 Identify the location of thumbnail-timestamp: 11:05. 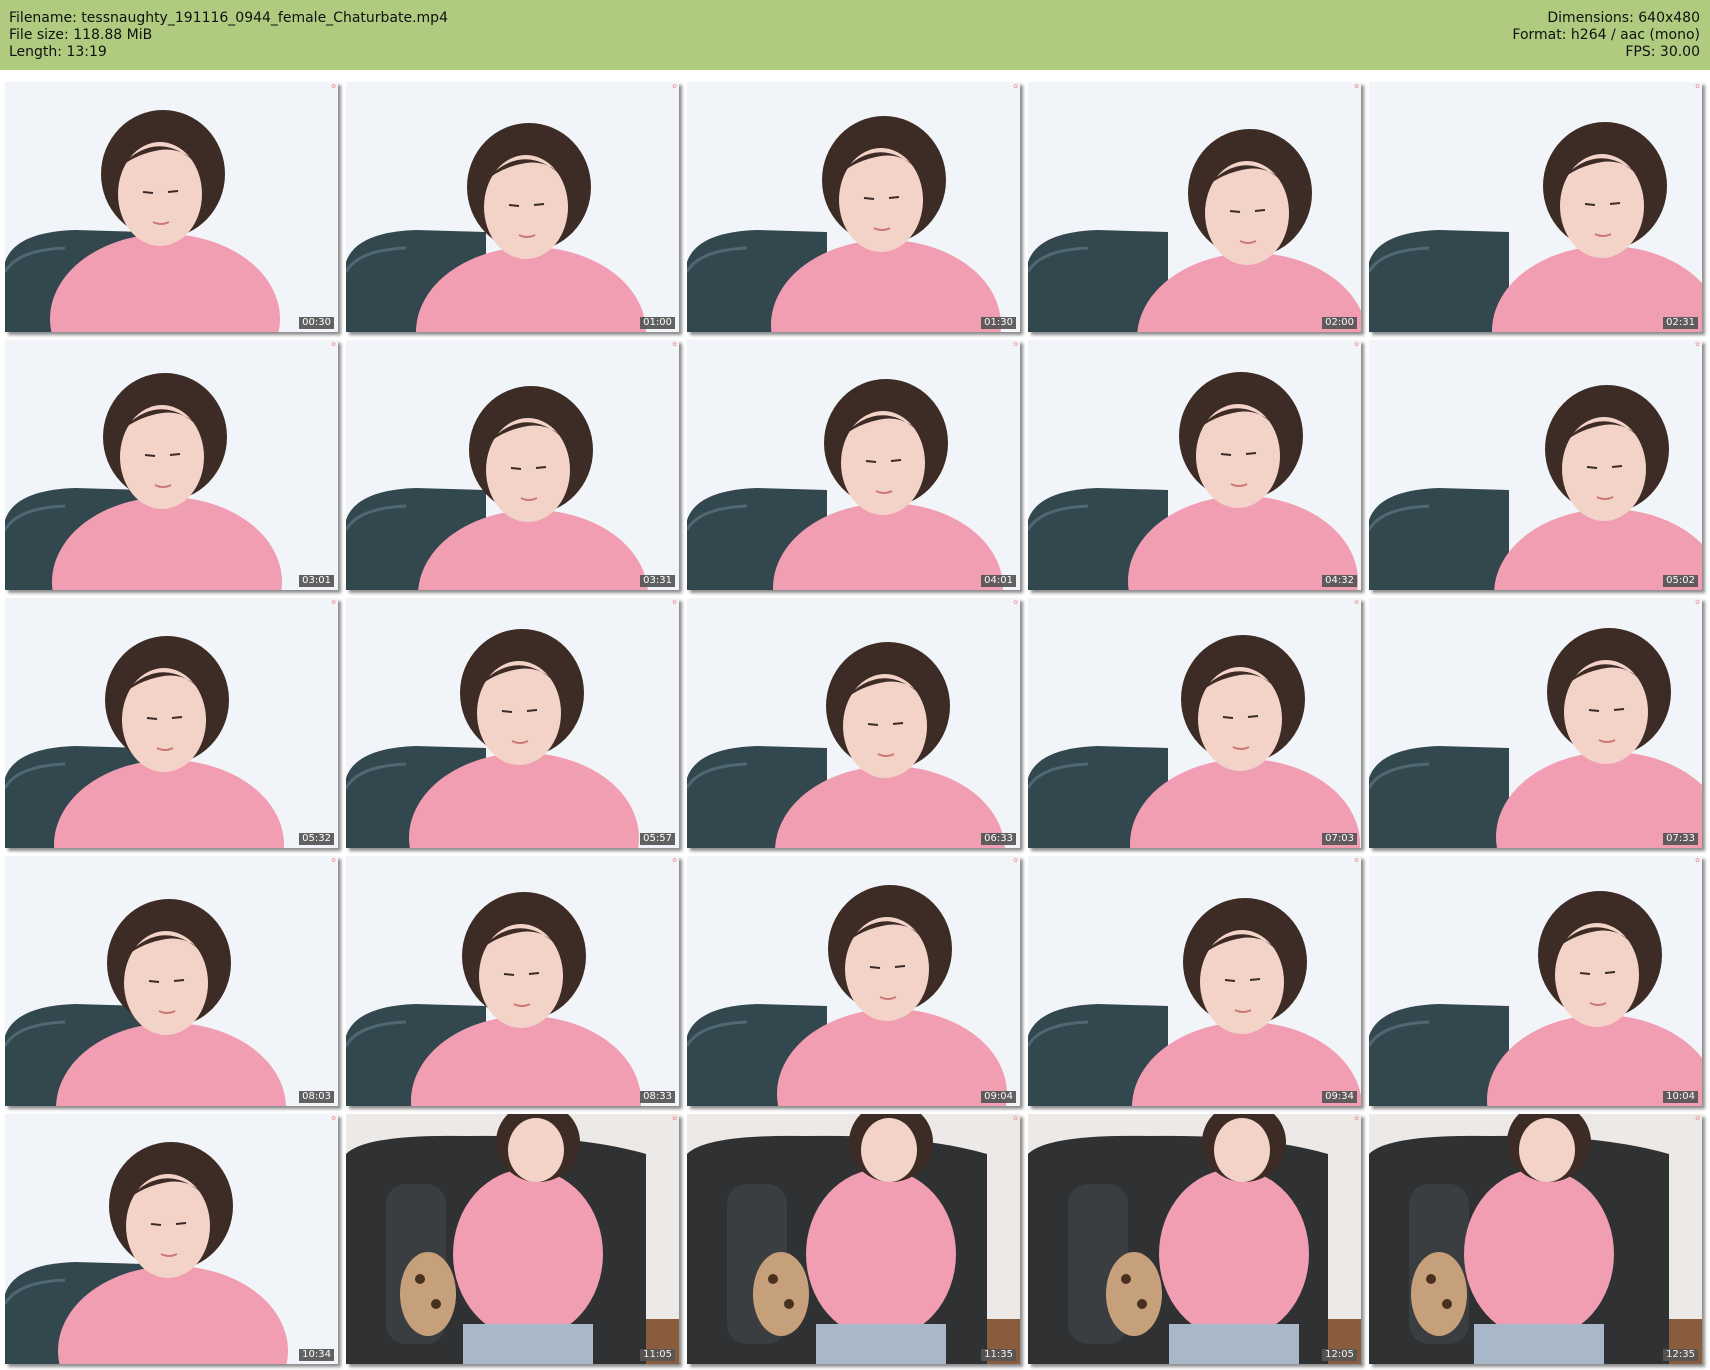
(657, 1355).